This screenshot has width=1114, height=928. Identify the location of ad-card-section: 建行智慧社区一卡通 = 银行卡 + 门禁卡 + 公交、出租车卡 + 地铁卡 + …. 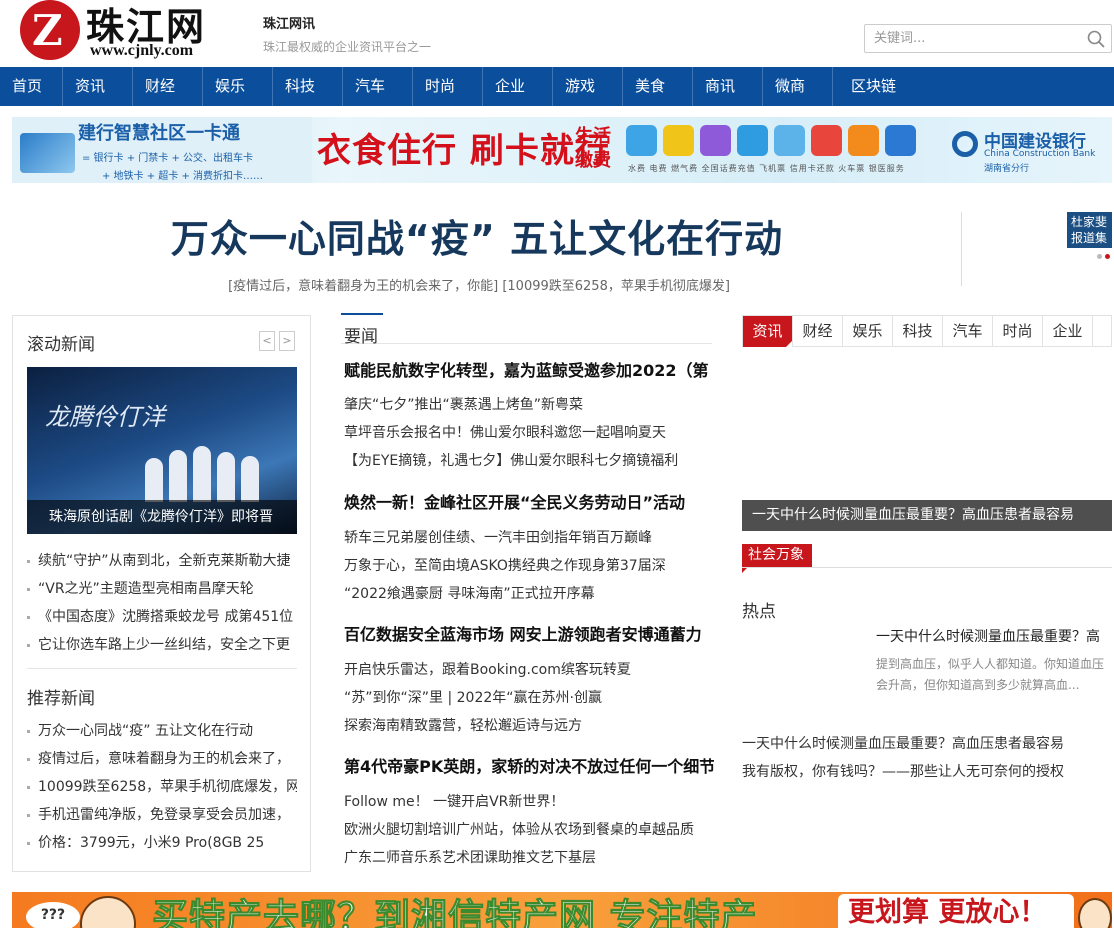
(162, 150).